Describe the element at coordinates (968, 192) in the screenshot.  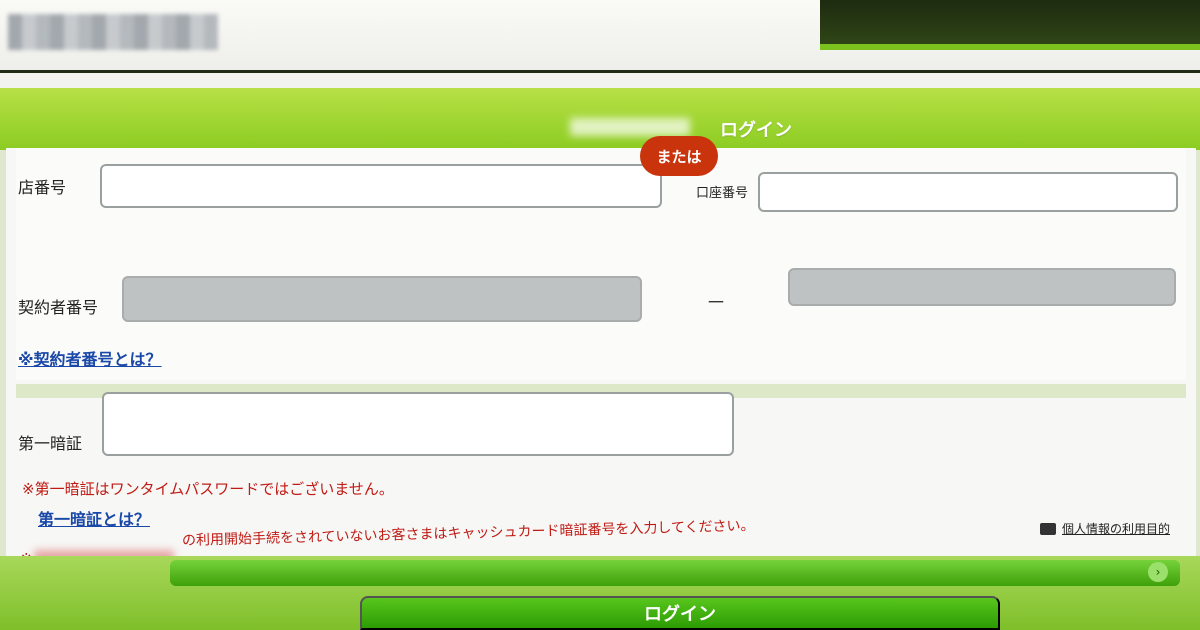
I see `account-number-input` at that location.